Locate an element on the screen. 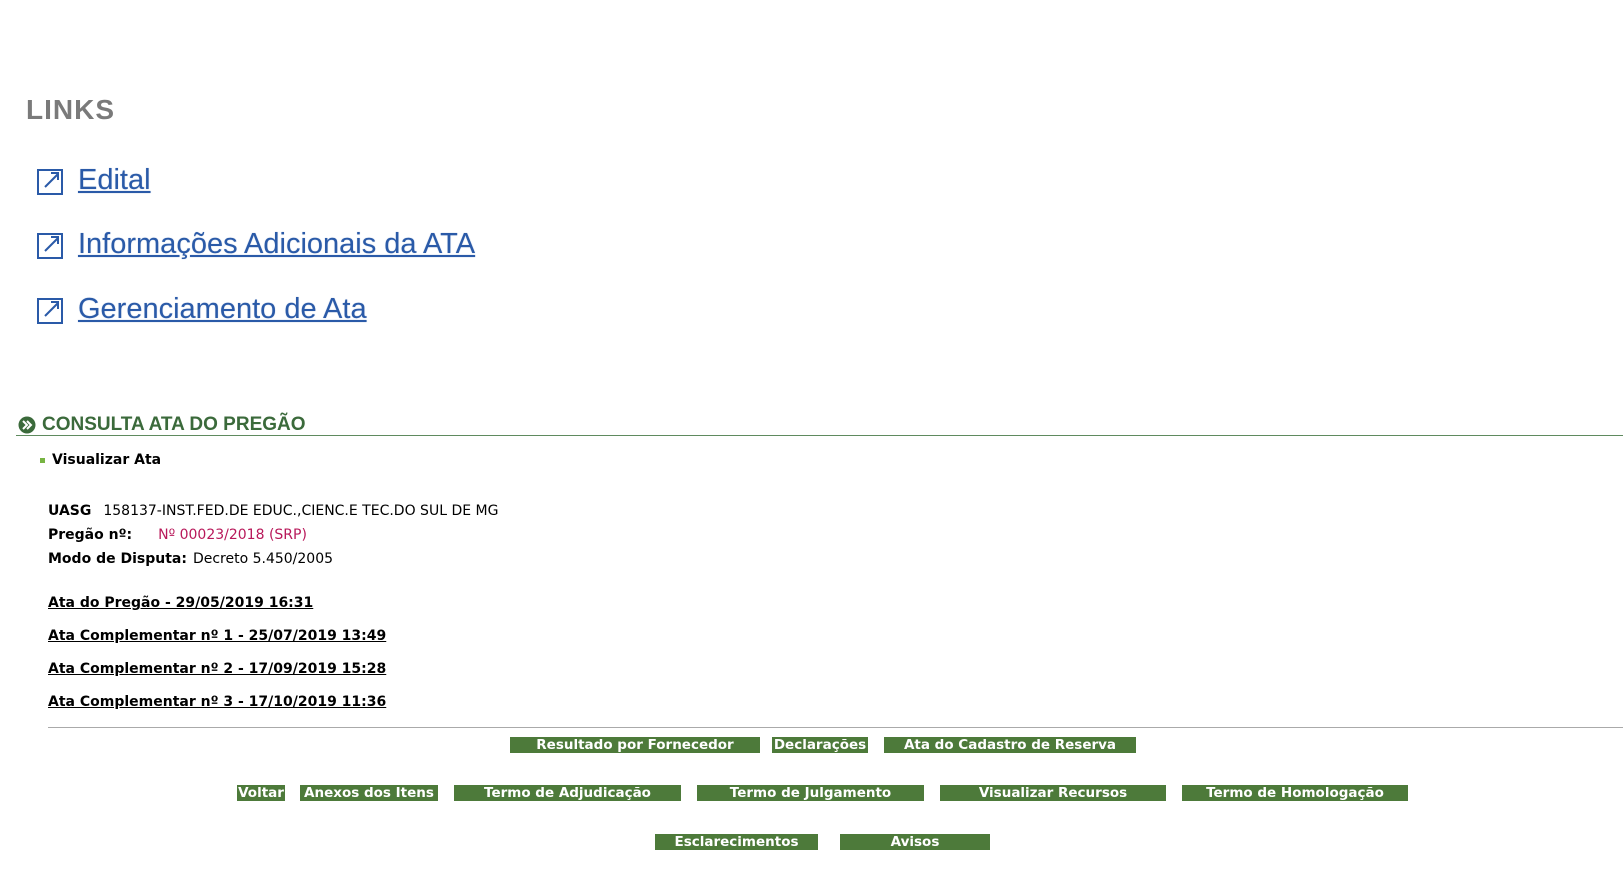 This screenshot has width=1623, height=889. links-title: LINKS is located at coordinates (70, 109).